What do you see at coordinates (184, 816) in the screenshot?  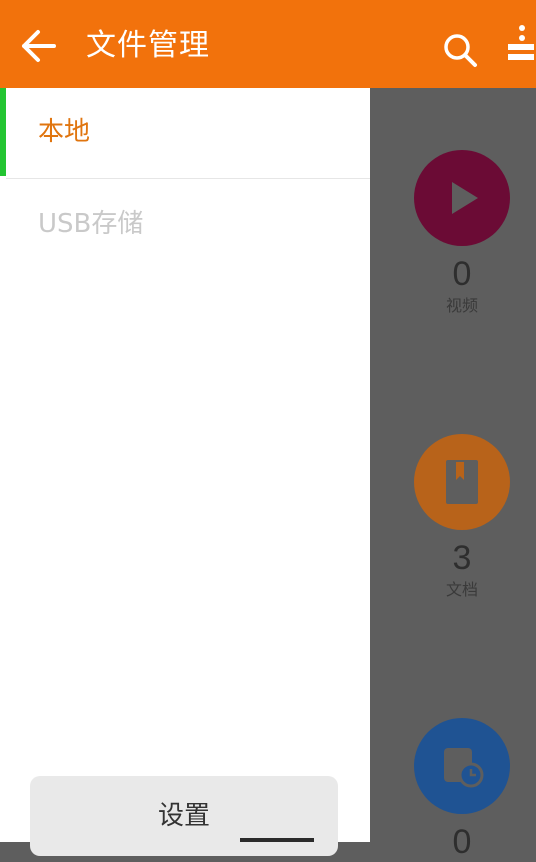 I see `settings-button: 设置` at bounding box center [184, 816].